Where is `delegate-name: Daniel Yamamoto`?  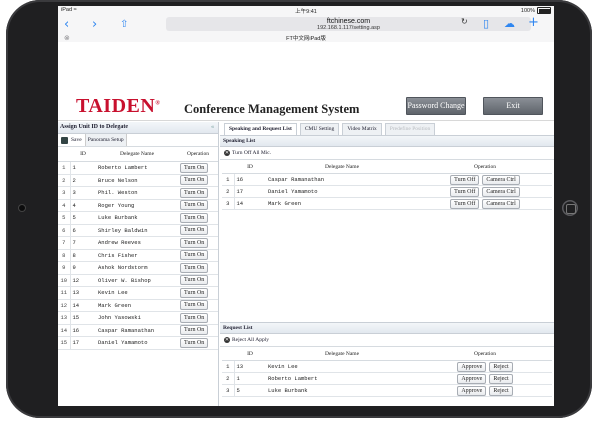 delegate-name: Daniel Yamamoto is located at coordinates (342, 191).